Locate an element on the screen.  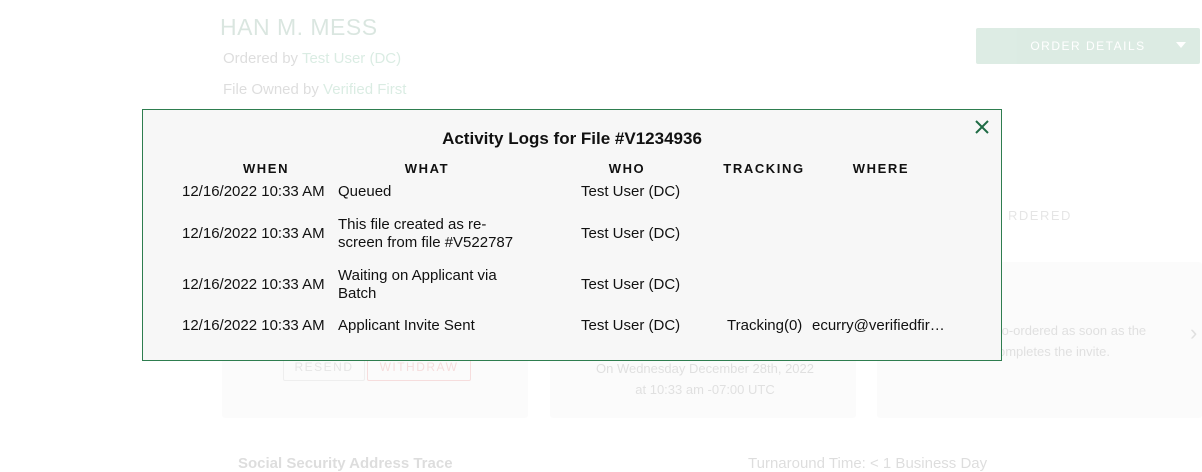
product-name: Social Security Address Trace is located at coordinates (345, 463).